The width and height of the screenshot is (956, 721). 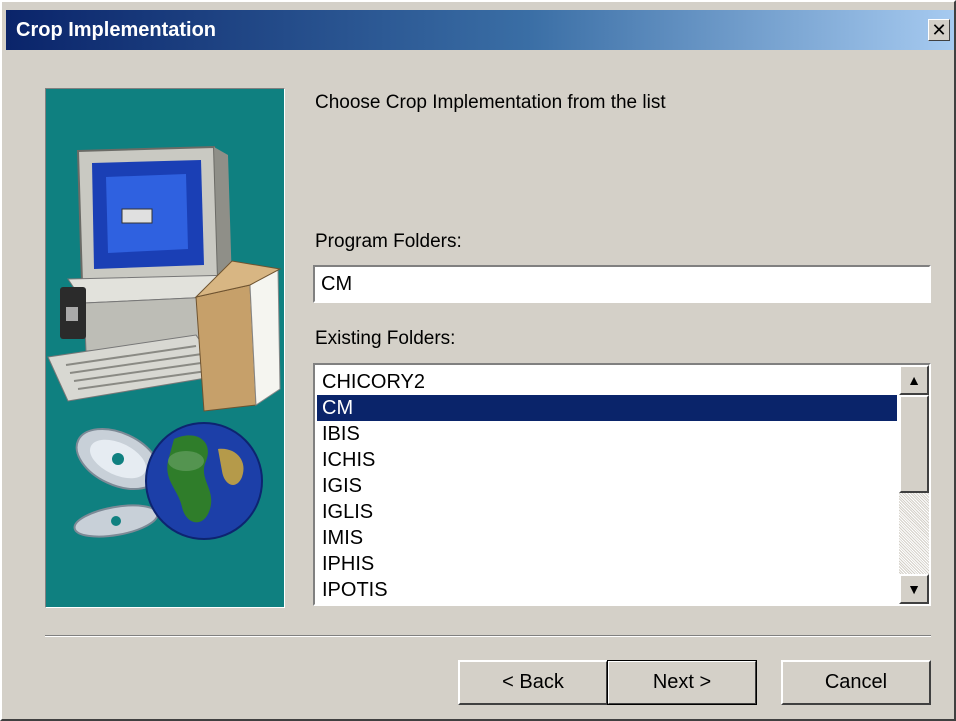 I want to click on scroll-down-arrow-icon: ▼, so click(x=914, y=589).